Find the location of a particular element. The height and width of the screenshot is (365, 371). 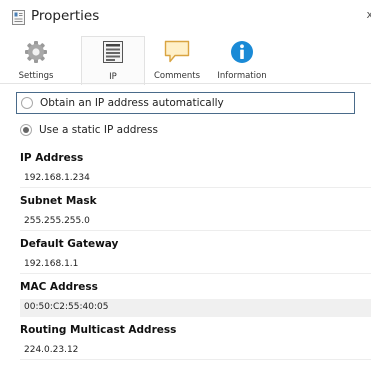

radio-label: Use a static IP address is located at coordinates (98, 130).